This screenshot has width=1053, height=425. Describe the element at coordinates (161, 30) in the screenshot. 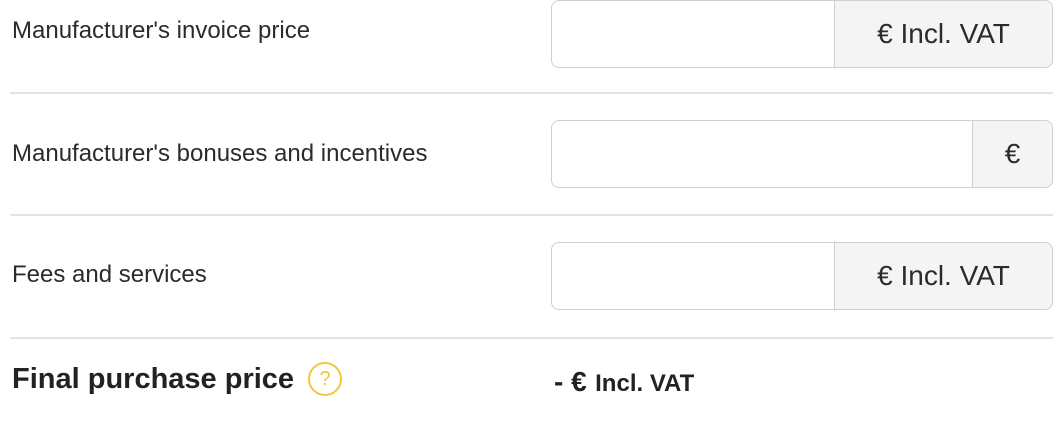

I see `invoice-price-label: Manufacturer's invoice price` at that location.